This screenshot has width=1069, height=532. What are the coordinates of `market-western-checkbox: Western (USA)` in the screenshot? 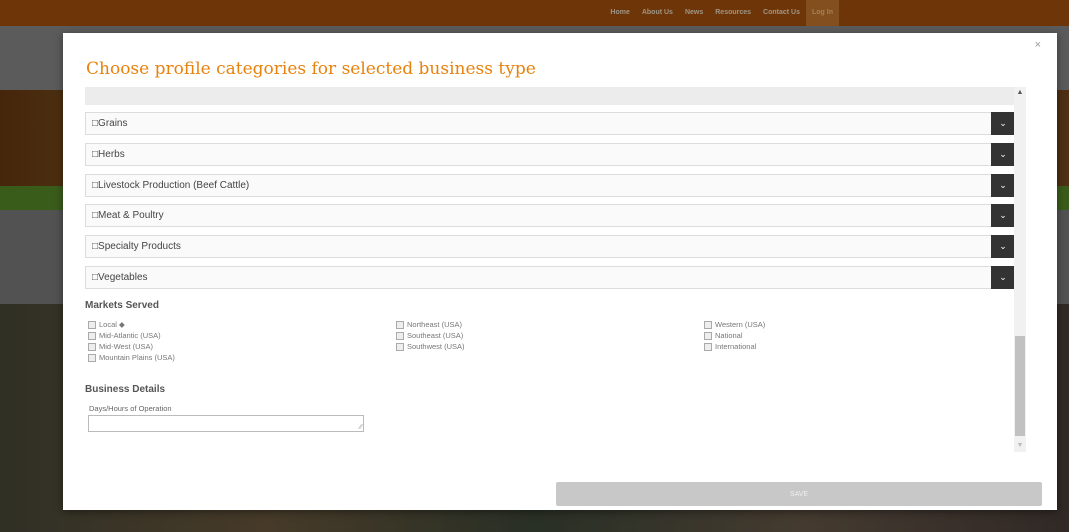 It's located at (734, 324).